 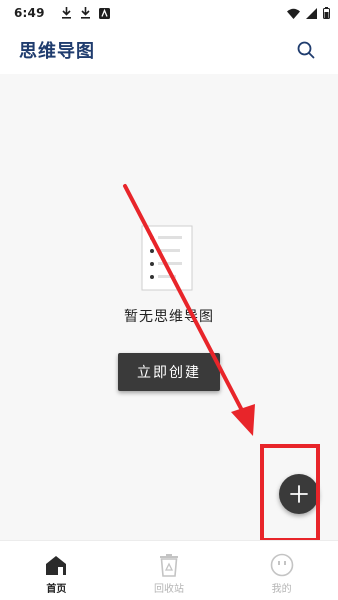 What do you see at coordinates (169, 589) in the screenshot?
I see `nav-label-recycle-bin: 回收站` at bounding box center [169, 589].